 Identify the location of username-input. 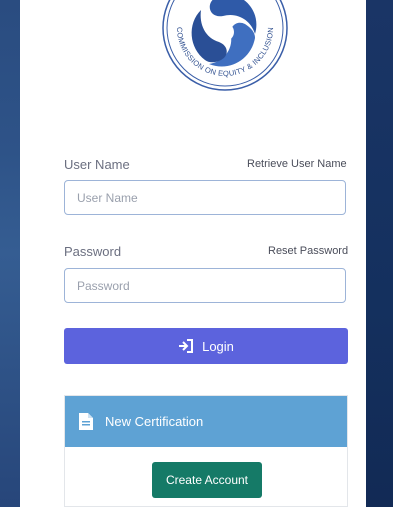
(205, 197).